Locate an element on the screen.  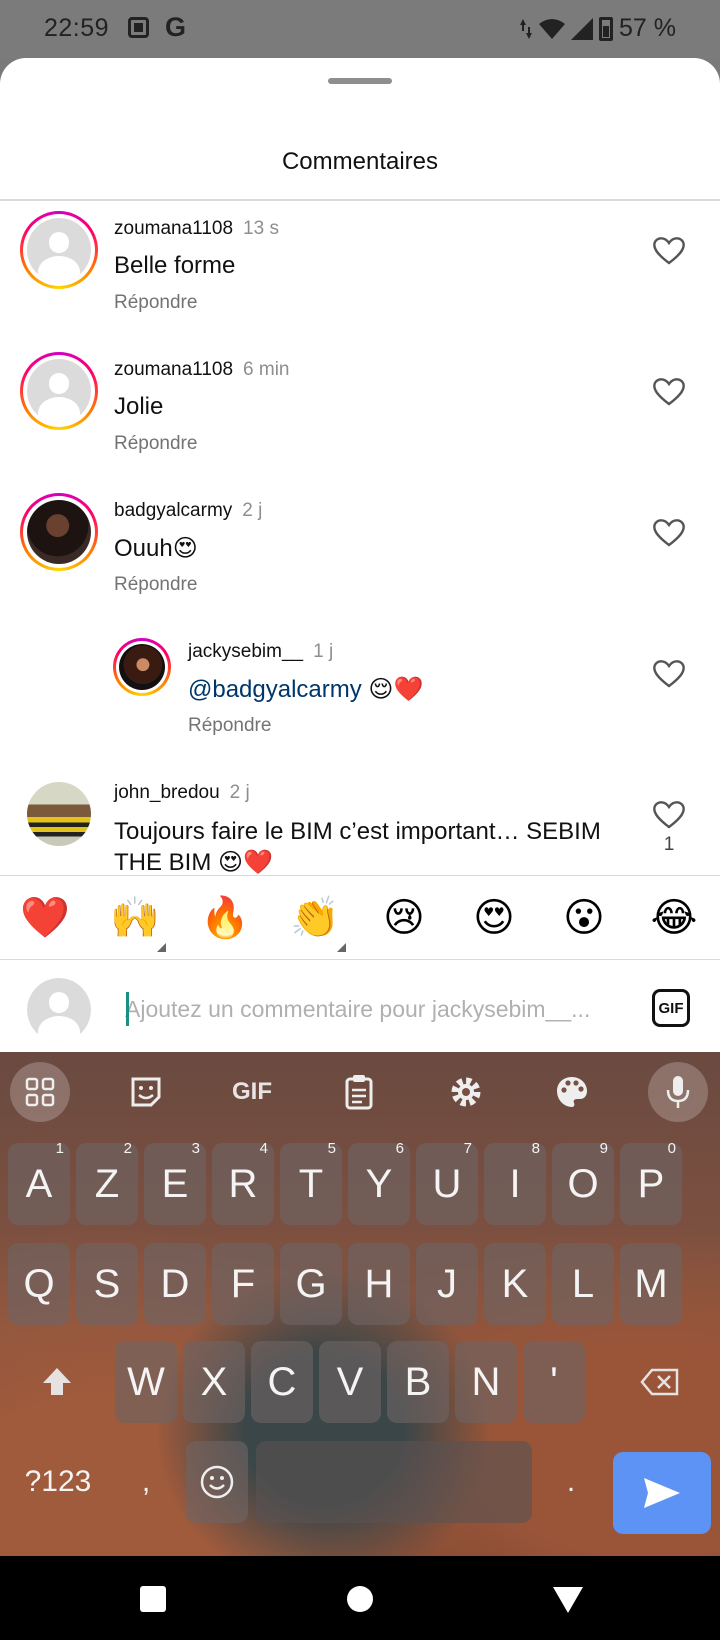
key-c: C is located at coordinates (282, 1382).